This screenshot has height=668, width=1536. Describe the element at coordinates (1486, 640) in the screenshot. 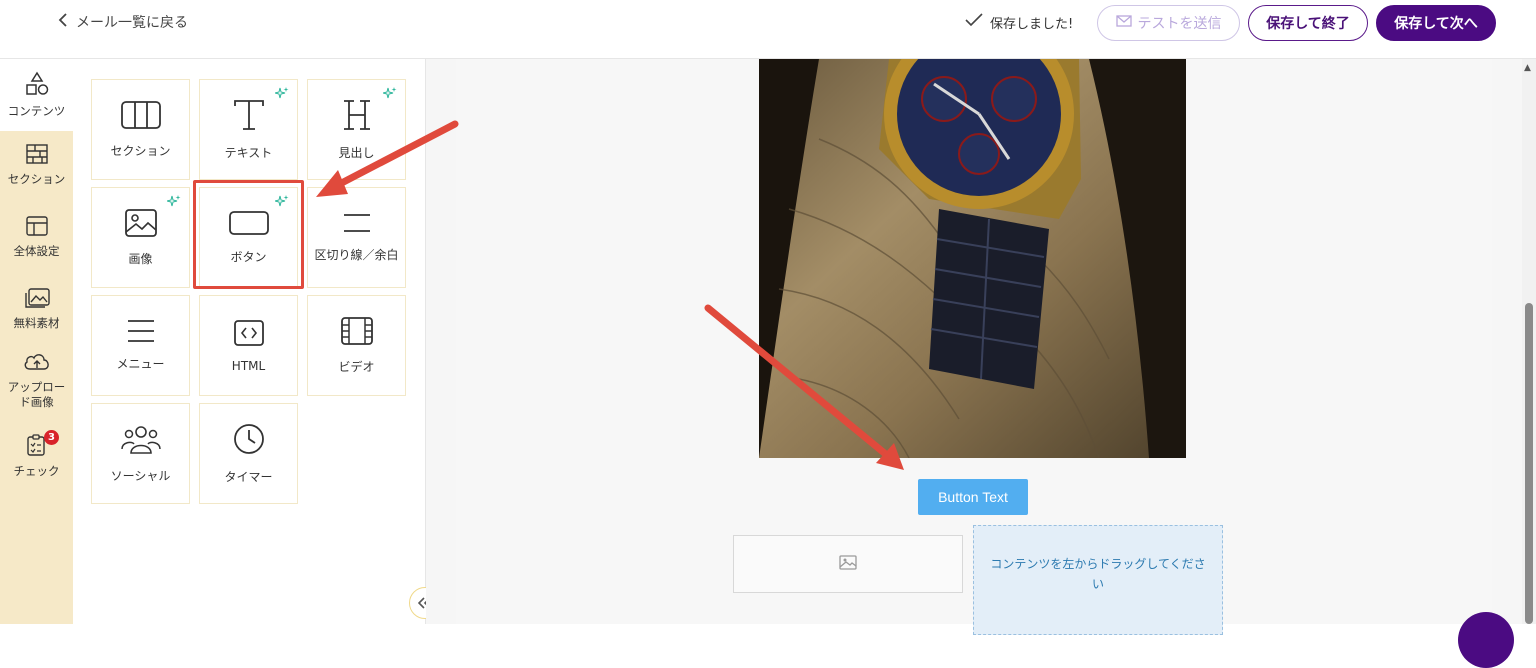

I see `chat-launcher-button` at that location.